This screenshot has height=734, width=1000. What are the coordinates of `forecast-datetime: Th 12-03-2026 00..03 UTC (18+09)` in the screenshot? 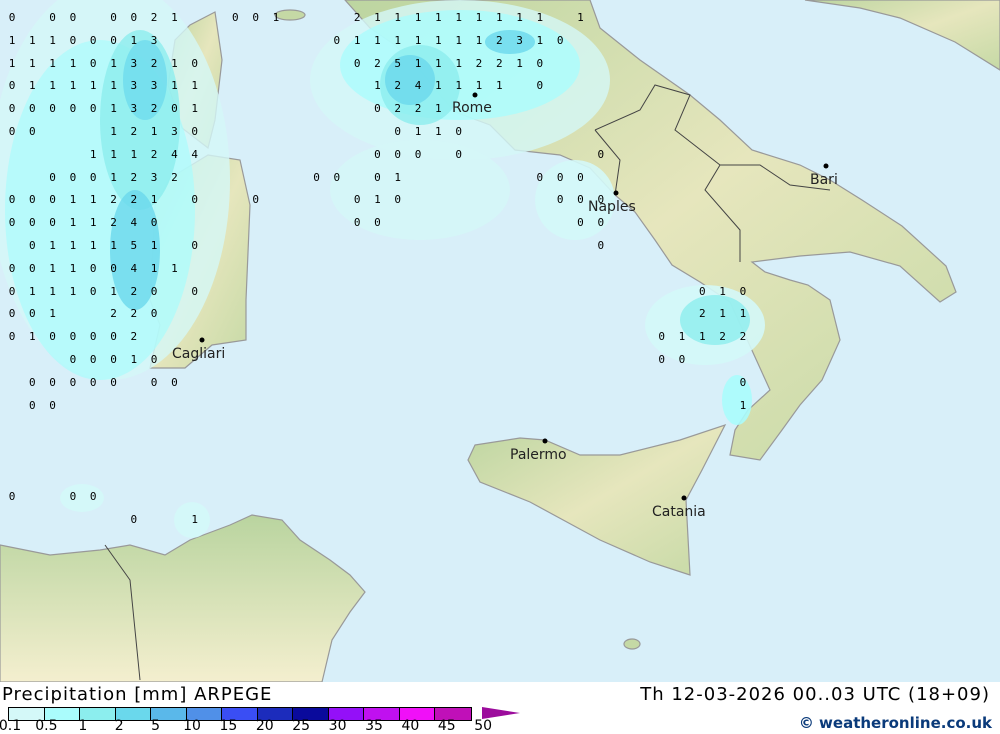 It's located at (815, 694).